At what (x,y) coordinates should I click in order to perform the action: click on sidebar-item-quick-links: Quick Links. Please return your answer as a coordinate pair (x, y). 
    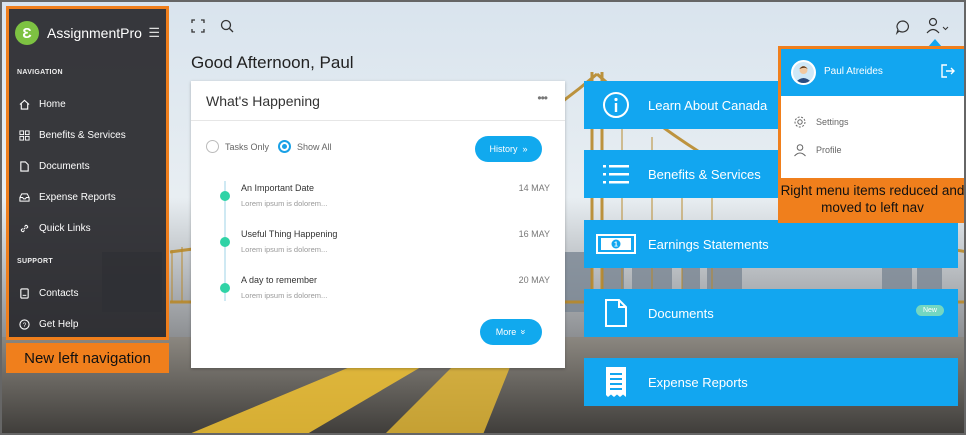
    Looking at the image, I should click on (89, 228).